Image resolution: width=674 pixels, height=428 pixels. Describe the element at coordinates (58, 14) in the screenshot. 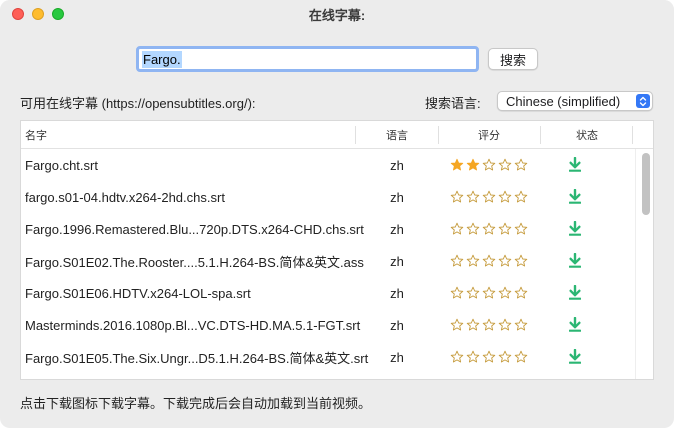

I see `zoom-window-button` at that location.